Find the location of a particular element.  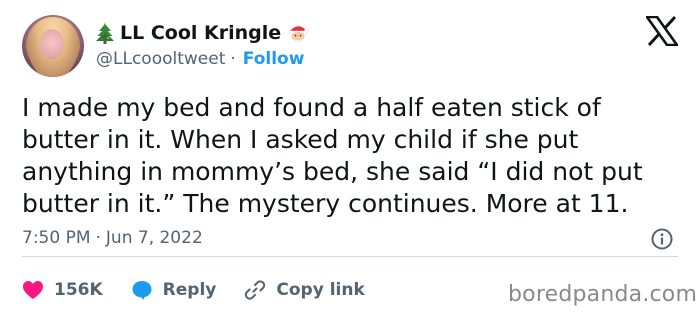

timestamp-row: 7:50 PM · Jun 7, 2022 is located at coordinates (112, 238).